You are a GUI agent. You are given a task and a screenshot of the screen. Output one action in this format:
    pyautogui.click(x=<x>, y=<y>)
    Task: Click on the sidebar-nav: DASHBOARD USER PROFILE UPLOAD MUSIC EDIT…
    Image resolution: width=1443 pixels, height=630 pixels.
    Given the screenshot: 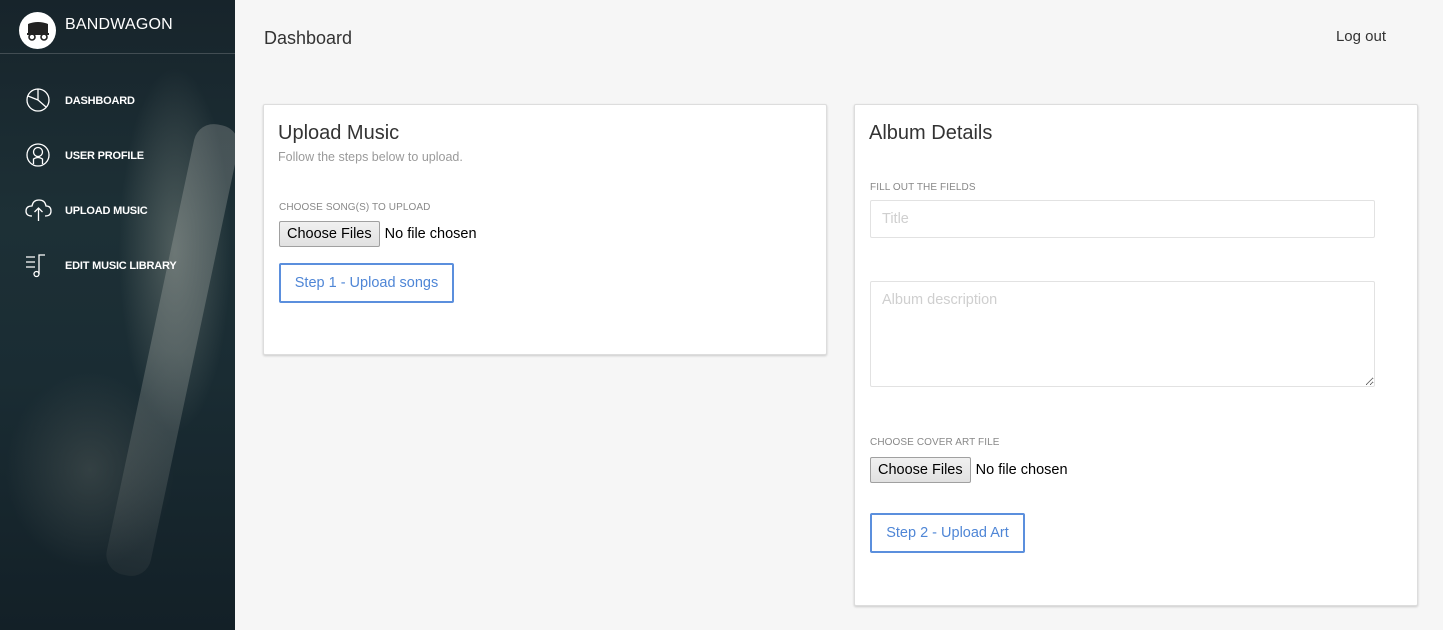 What is the action you would take?
    pyautogui.click(x=117, y=183)
    